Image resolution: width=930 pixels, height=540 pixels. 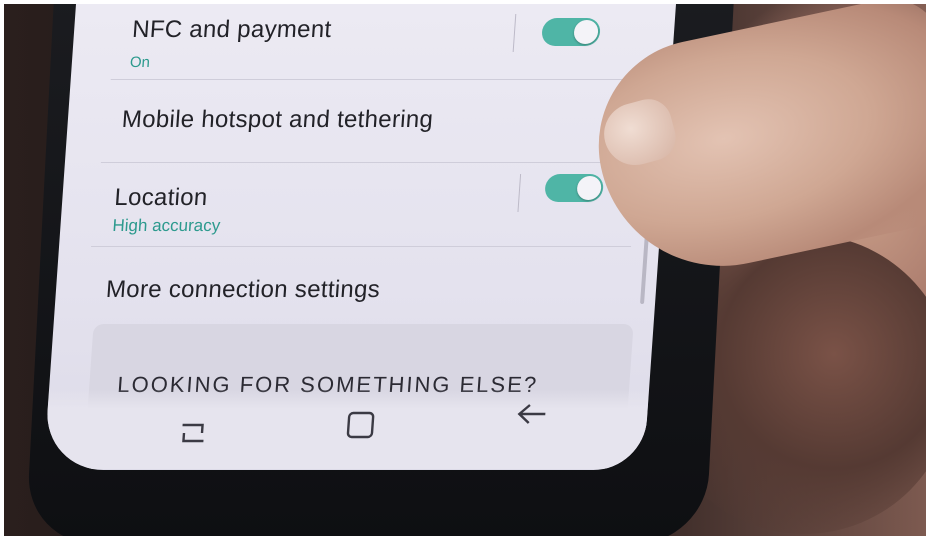 What do you see at coordinates (243, 289) in the screenshot?
I see `more-connection-title: More connection settings` at bounding box center [243, 289].